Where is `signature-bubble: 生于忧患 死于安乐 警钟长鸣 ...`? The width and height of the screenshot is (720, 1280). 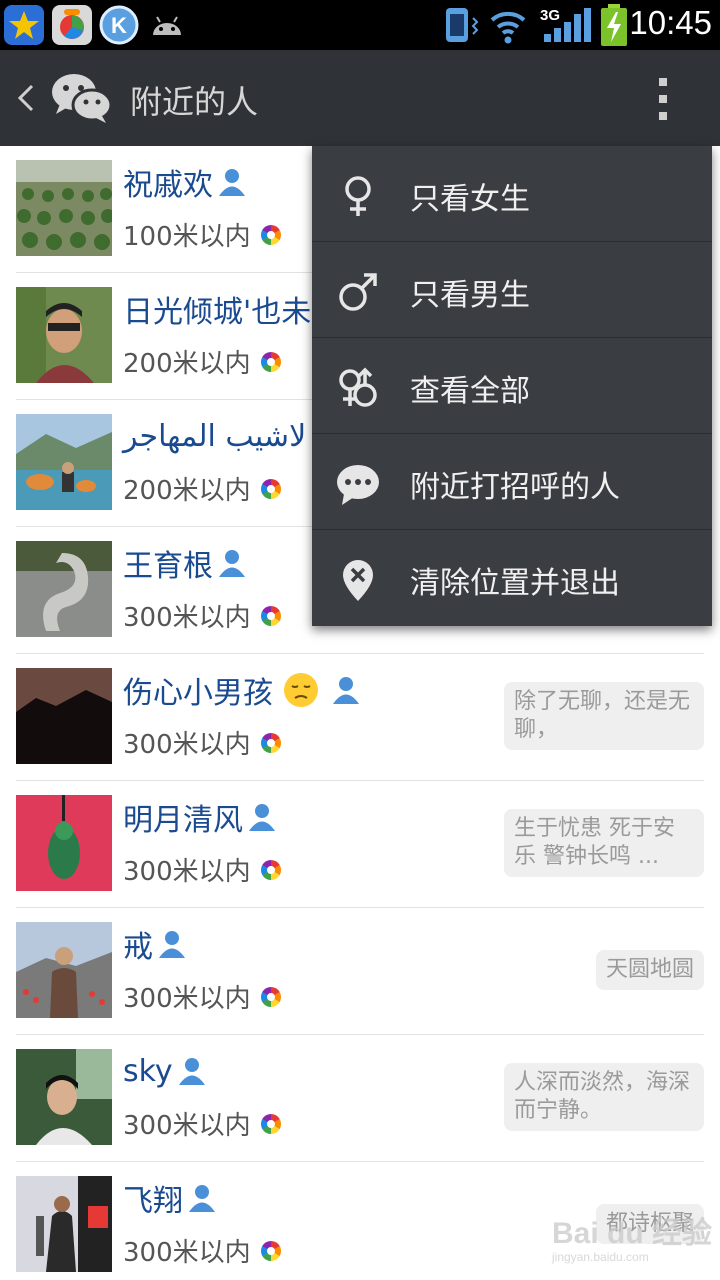 signature-bubble: 生于忧患 死于安乐 警钟长鸣 ... is located at coordinates (604, 843).